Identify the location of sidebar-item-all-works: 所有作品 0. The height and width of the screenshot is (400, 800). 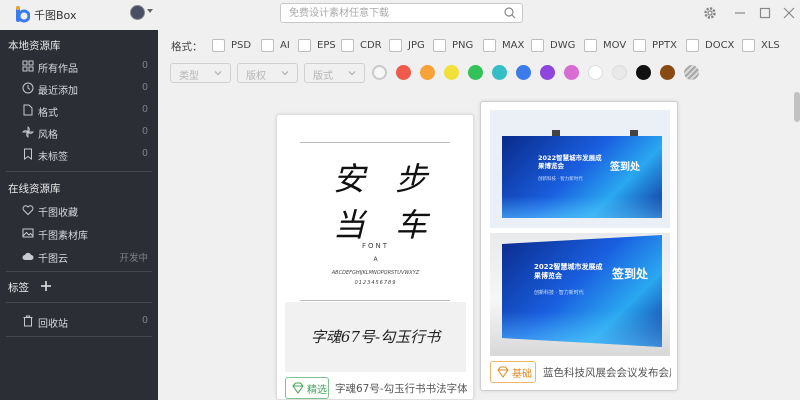
(79, 66).